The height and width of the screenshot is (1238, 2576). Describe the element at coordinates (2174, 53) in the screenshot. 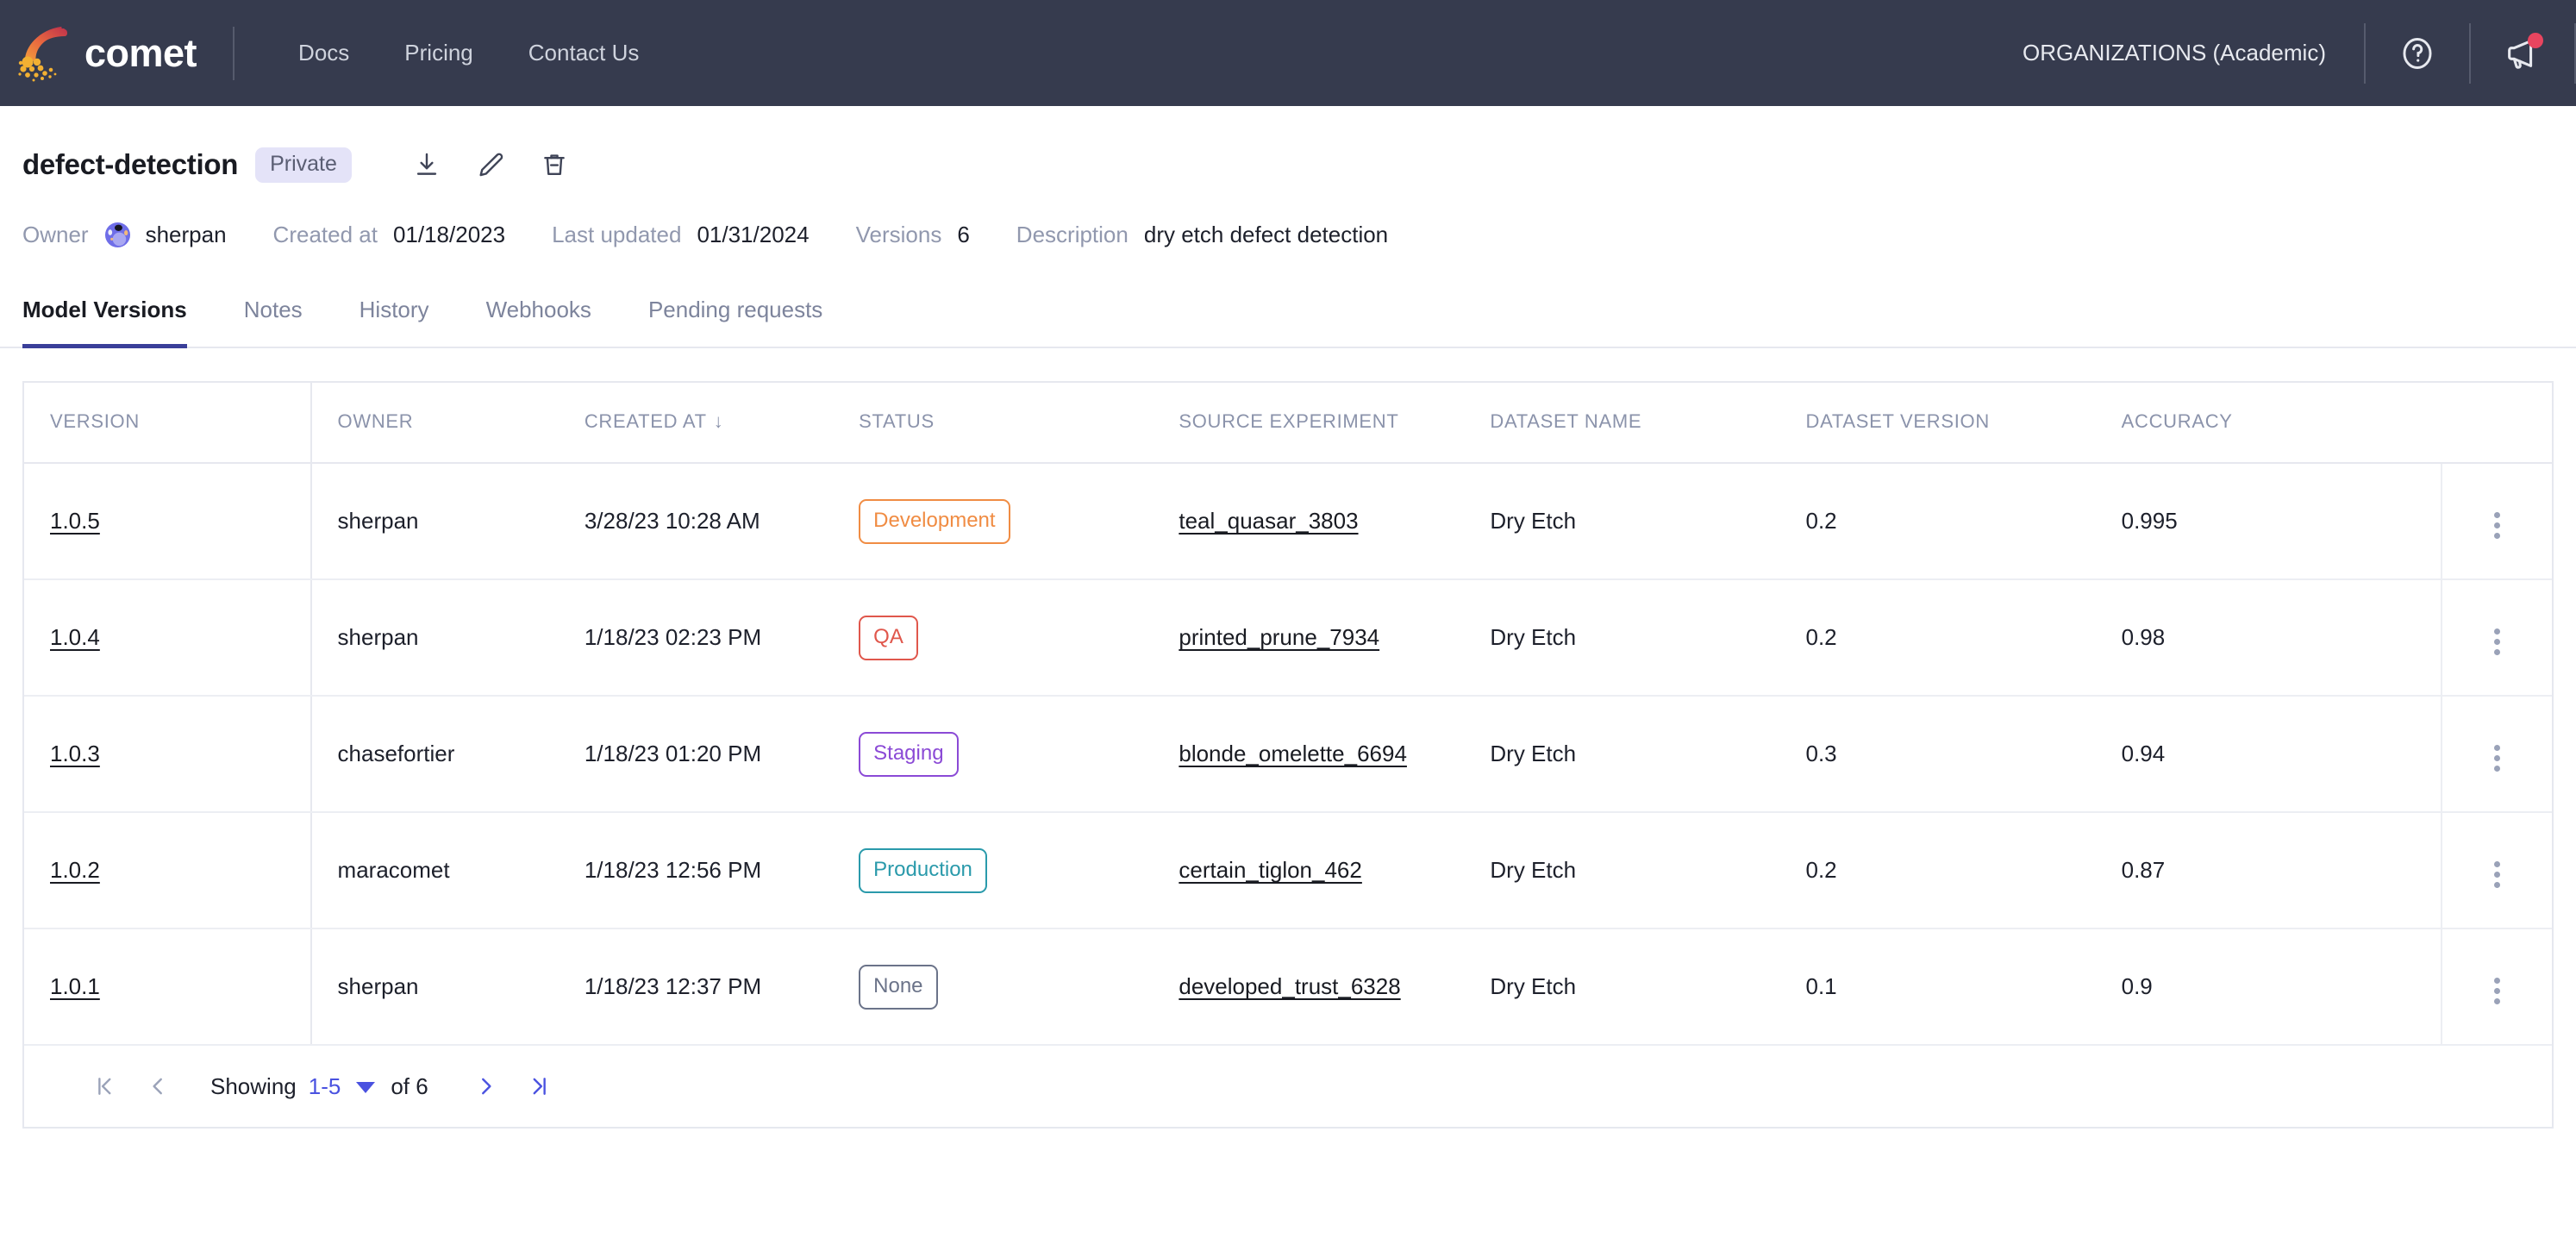

I see `organizations-selector: ORGANIZATIONS (Academic)` at that location.